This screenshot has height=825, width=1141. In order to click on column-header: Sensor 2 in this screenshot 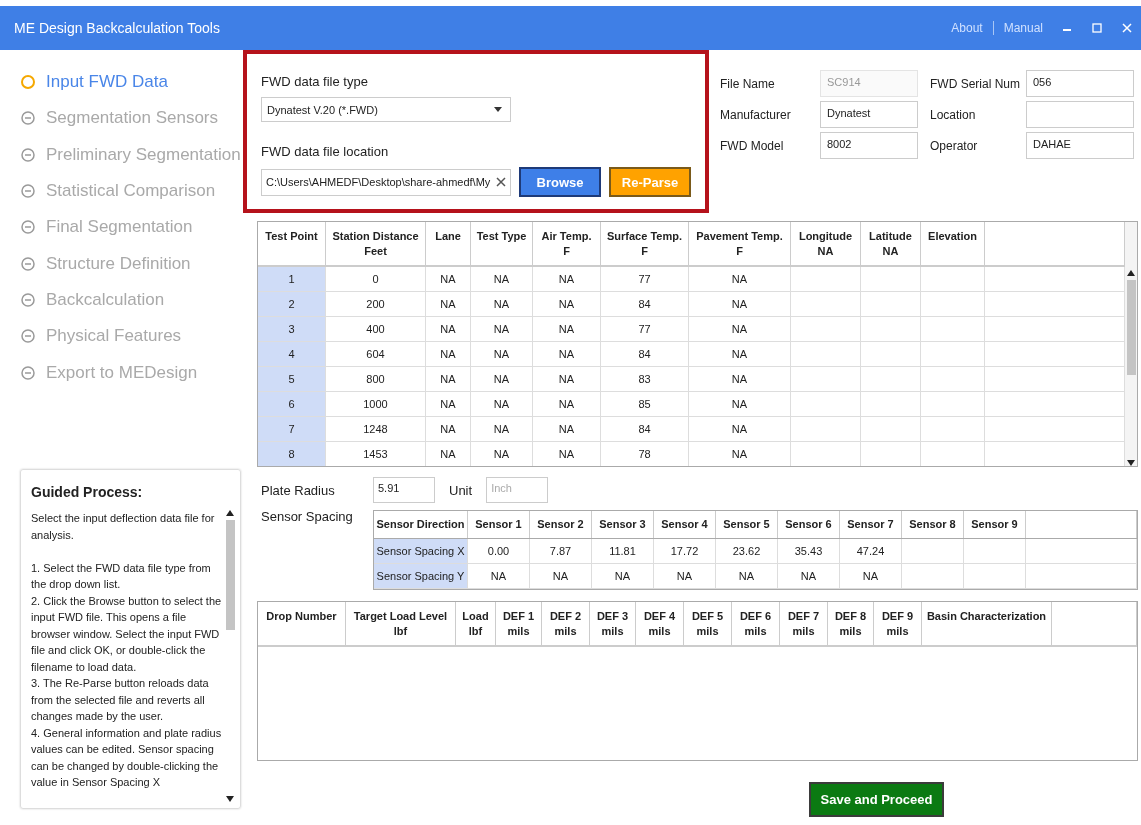, I will do `click(561, 524)`.